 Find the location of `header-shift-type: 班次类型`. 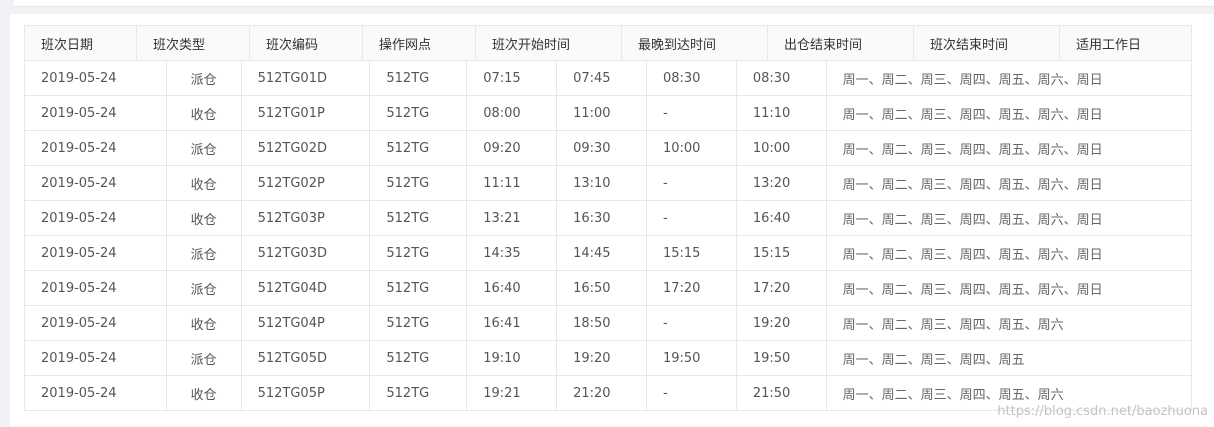

header-shift-type: 班次类型 is located at coordinates (193, 43).